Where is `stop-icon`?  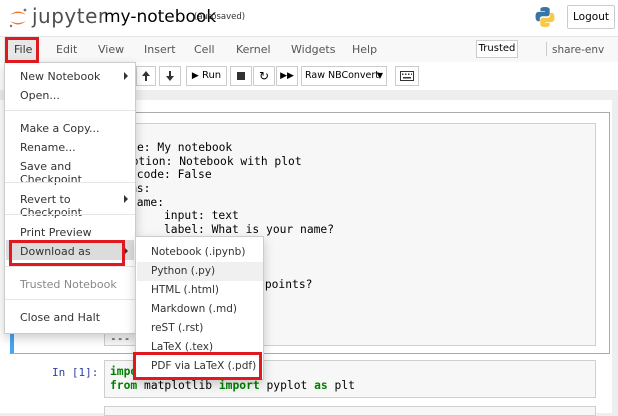
stop-icon is located at coordinates (241, 76).